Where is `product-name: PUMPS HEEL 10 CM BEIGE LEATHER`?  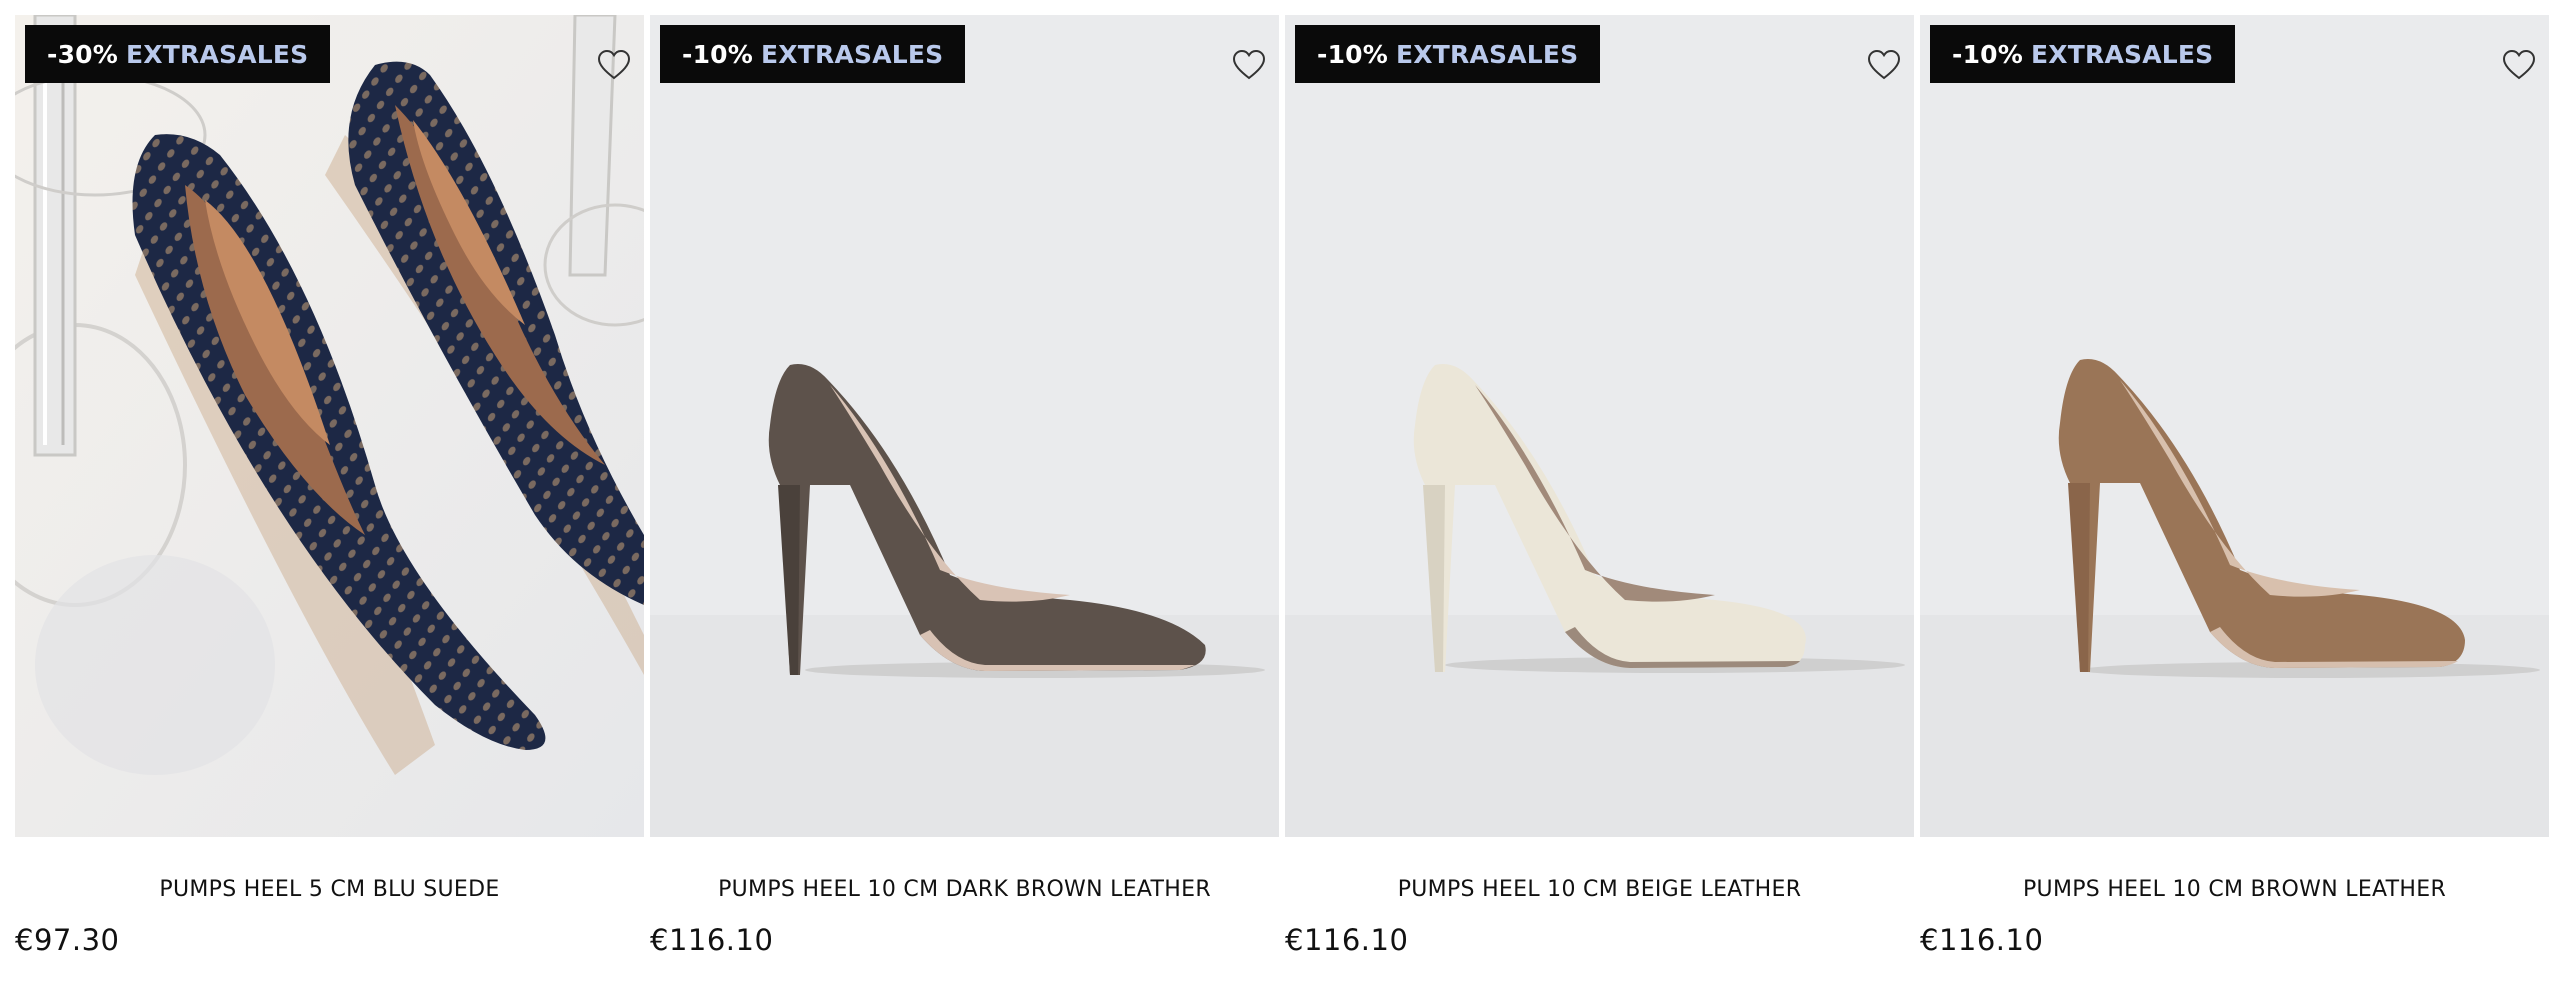
product-name: PUMPS HEEL 10 CM BEIGE LEATHER is located at coordinates (1599, 889).